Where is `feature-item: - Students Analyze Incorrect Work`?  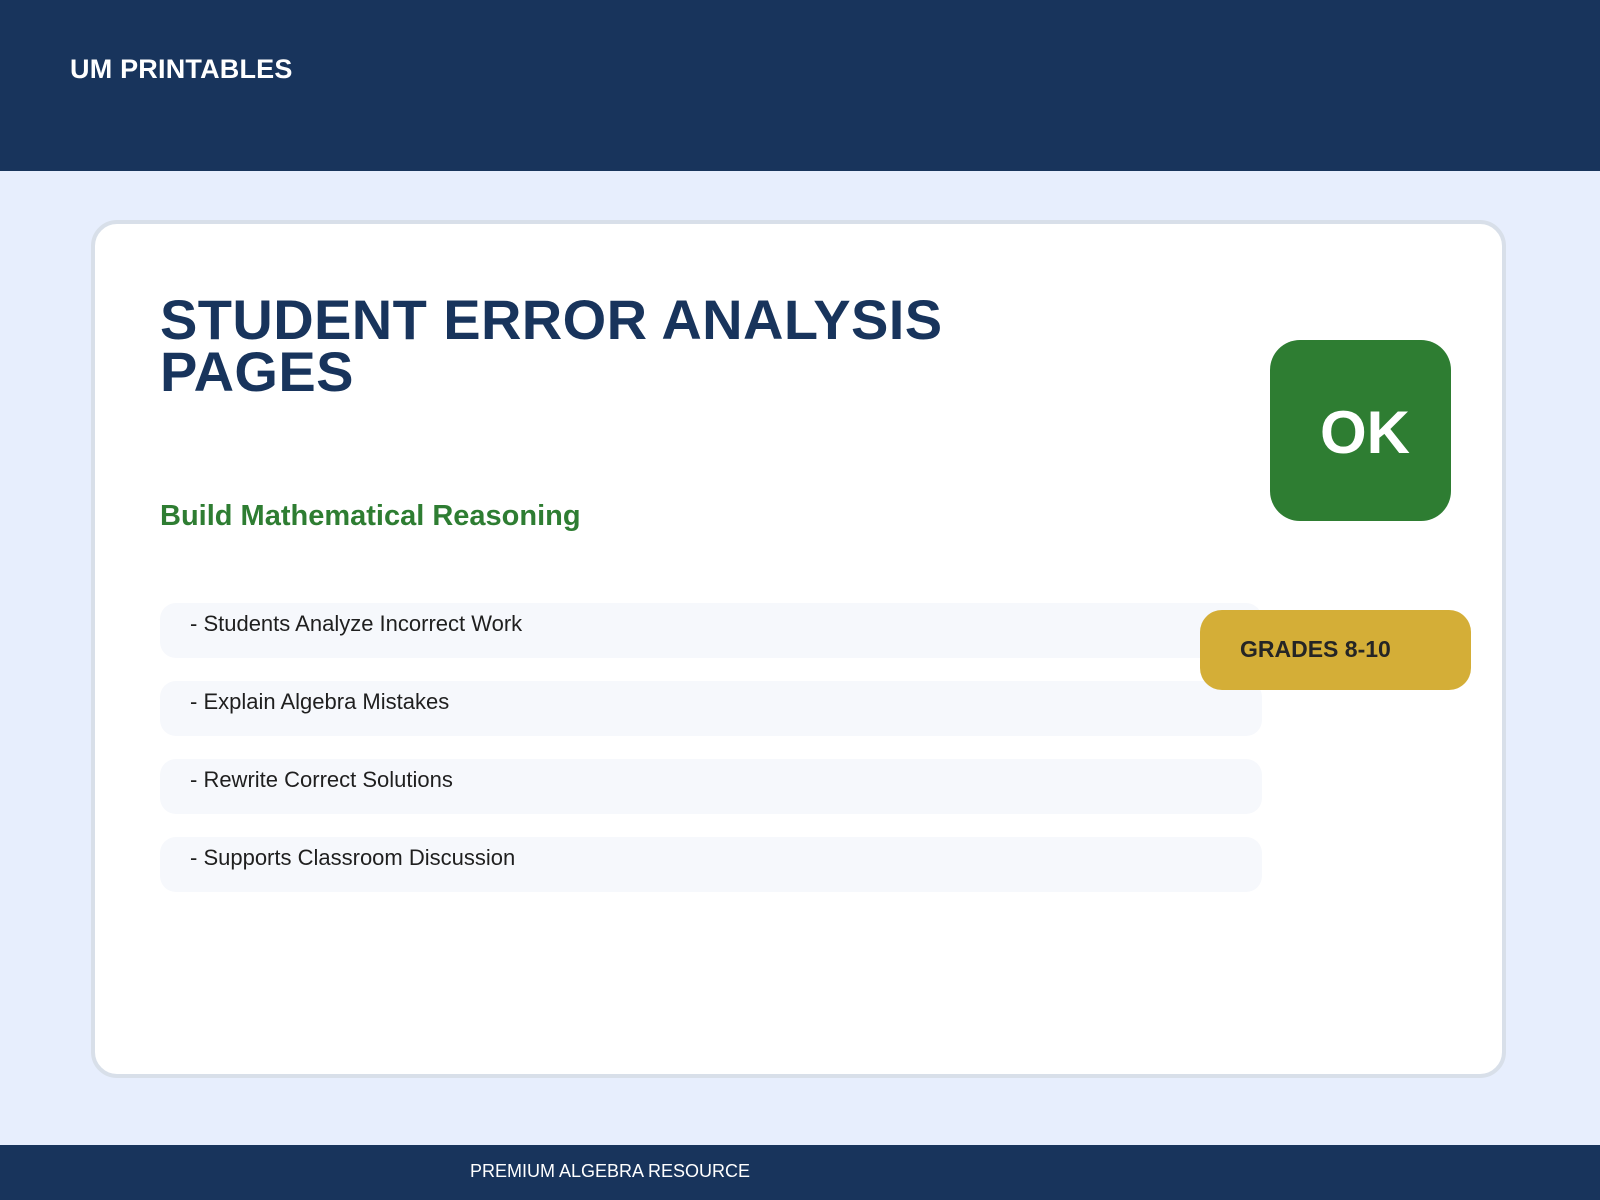
feature-item: - Students Analyze Incorrect Work is located at coordinates (711, 630).